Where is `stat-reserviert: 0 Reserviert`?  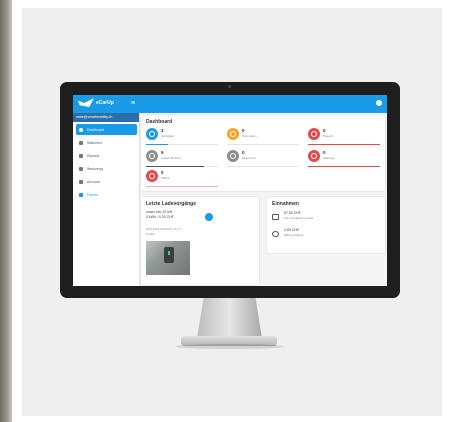 stat-reserviert: 0 Reserviert is located at coordinates (263, 161).